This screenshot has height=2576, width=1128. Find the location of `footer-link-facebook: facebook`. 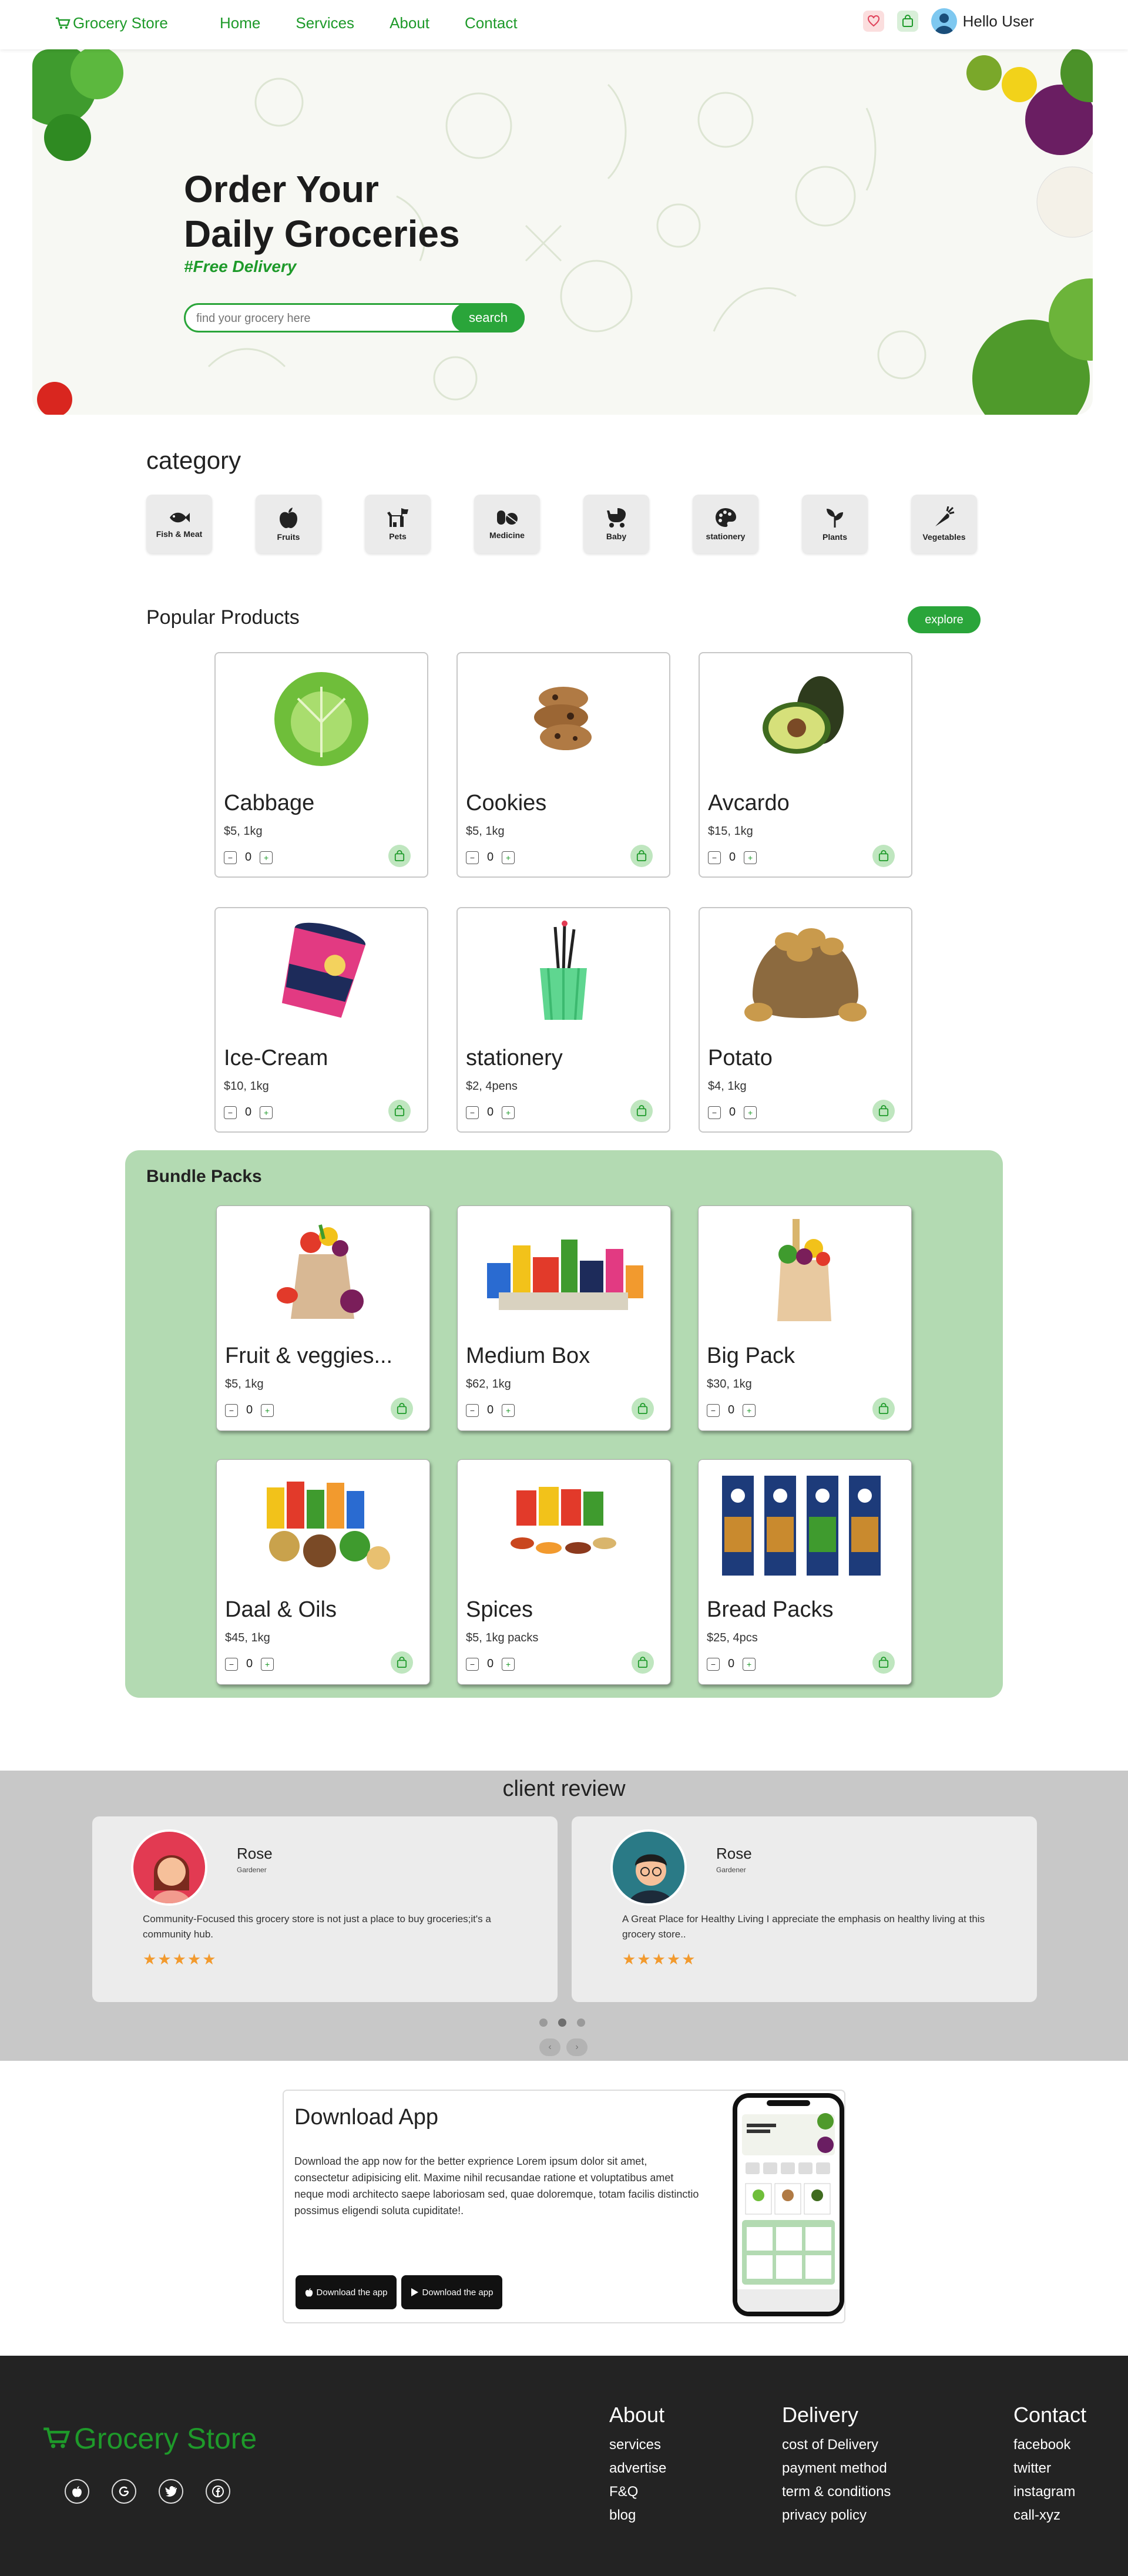

footer-link-facebook: facebook is located at coordinates (1049, 2445).